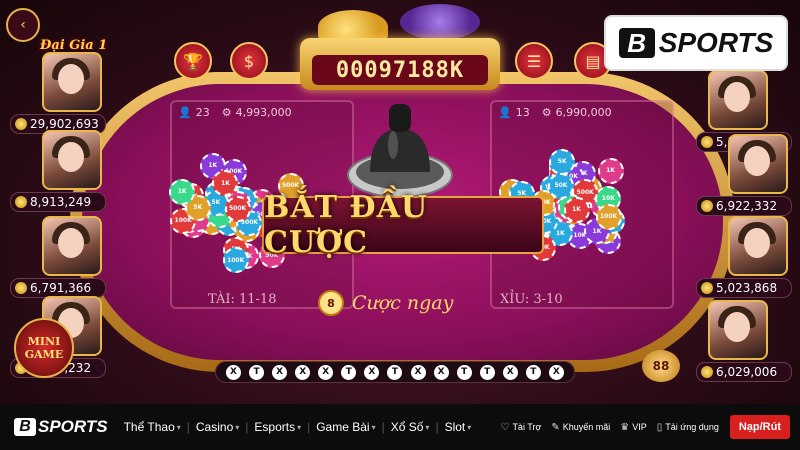 Image resolution: width=800 pixels, height=450 pixels. Describe the element at coordinates (280, 372) in the screenshot. I see `history-result-2: X` at that location.